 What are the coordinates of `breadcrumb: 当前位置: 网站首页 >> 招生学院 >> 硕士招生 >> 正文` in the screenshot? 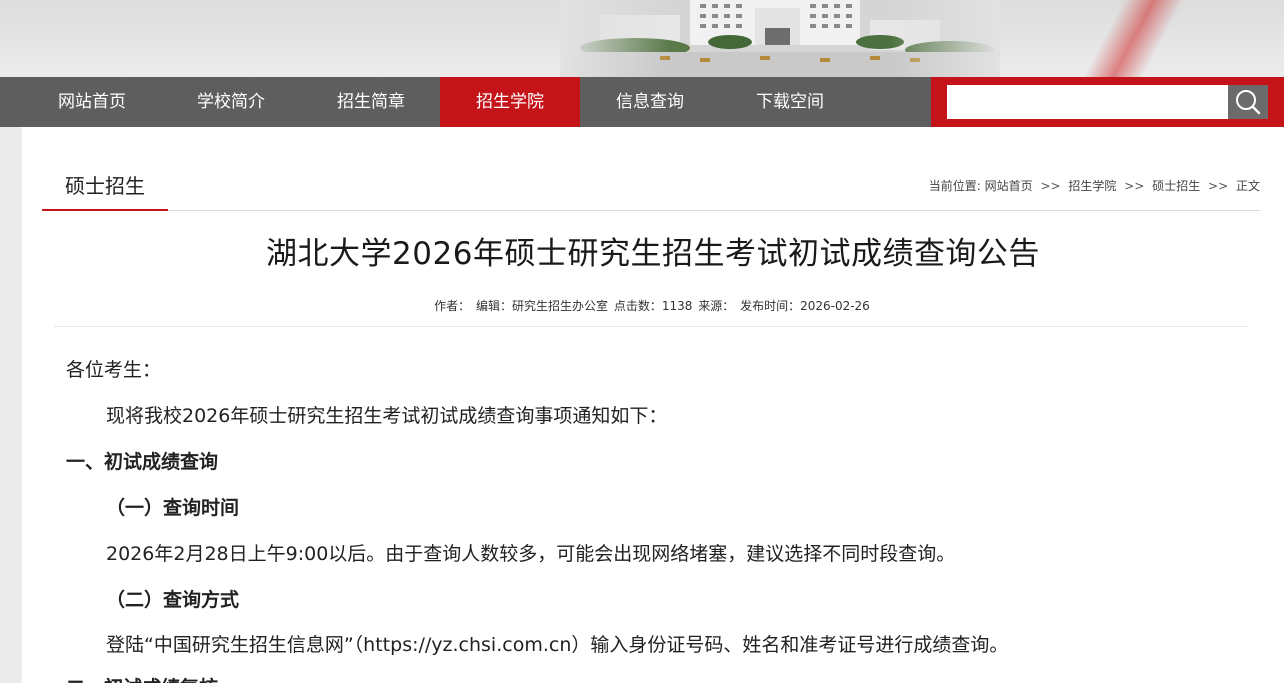 It's located at (1094, 185).